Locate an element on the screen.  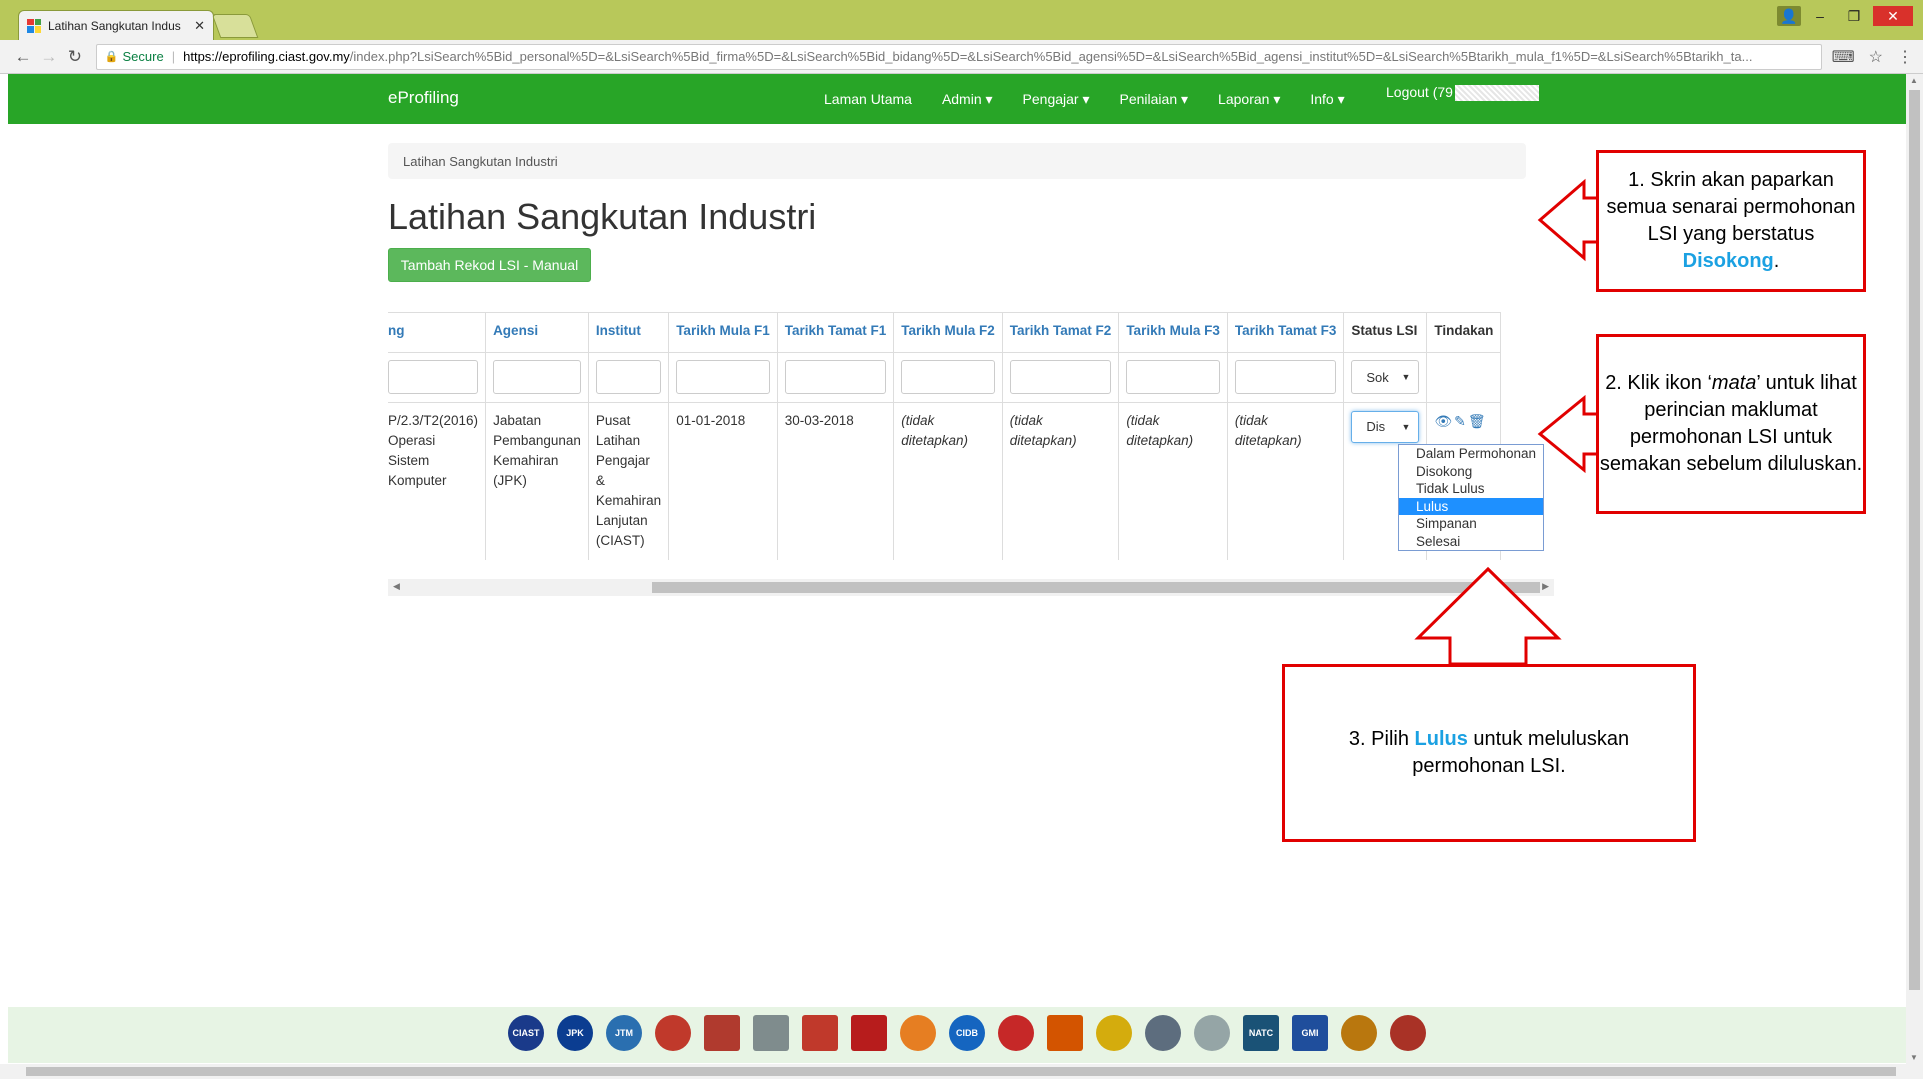
reload-icon: ↻ is located at coordinates (75, 57).